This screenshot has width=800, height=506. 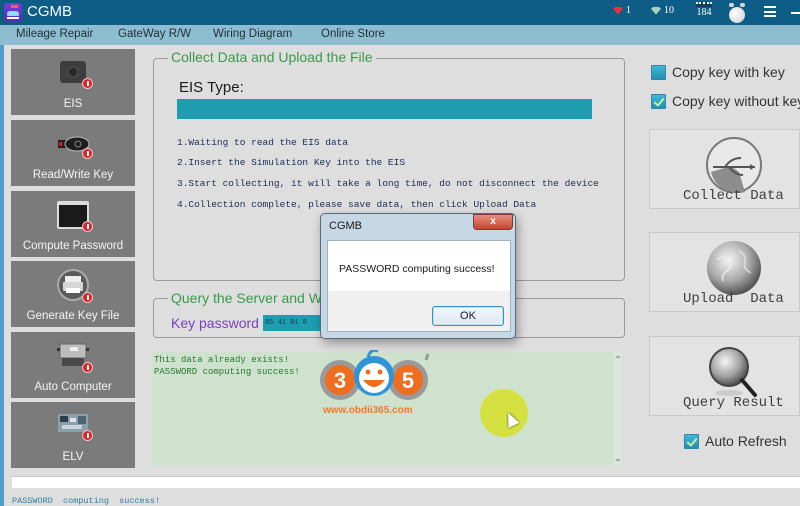 I want to click on auto-refresh-checkbox: Auto Refresh, so click(x=735, y=441).